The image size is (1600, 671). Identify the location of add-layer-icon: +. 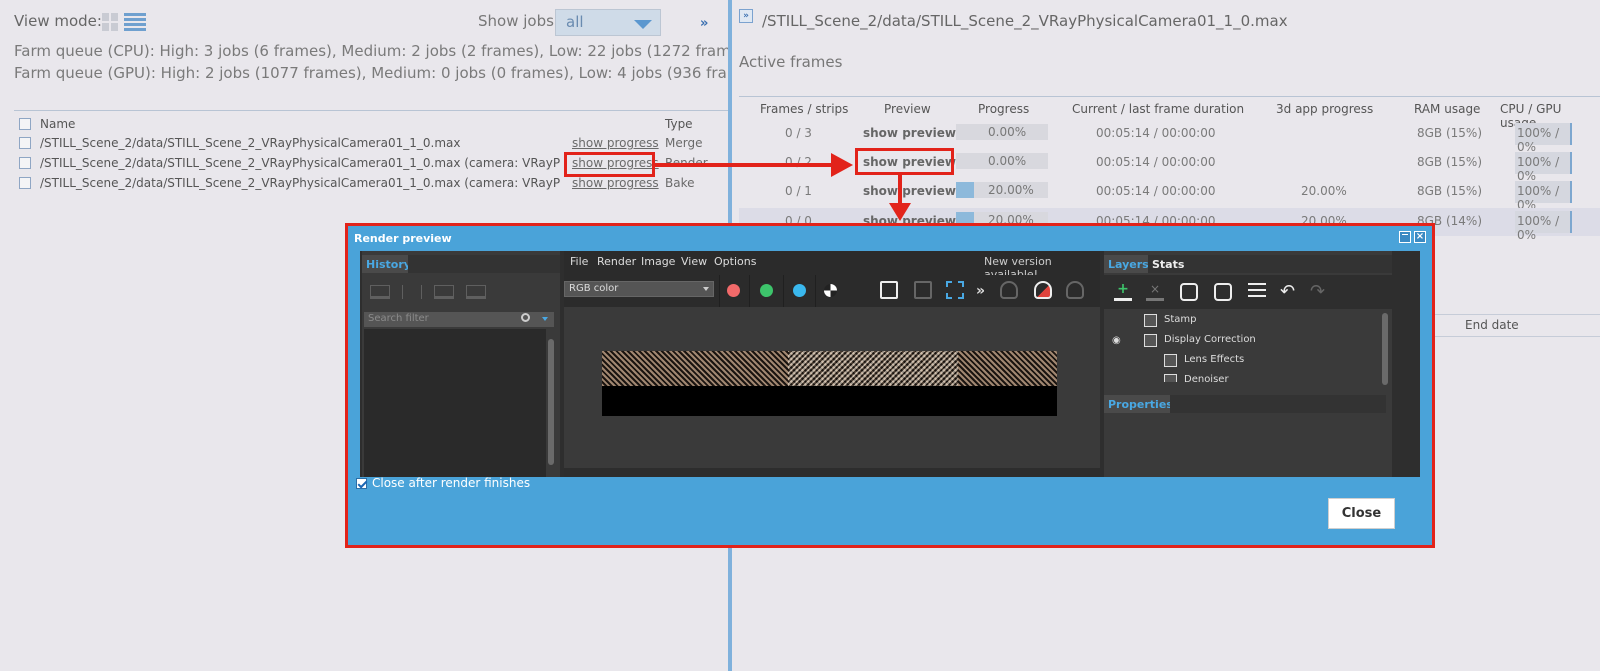
(1123, 291).